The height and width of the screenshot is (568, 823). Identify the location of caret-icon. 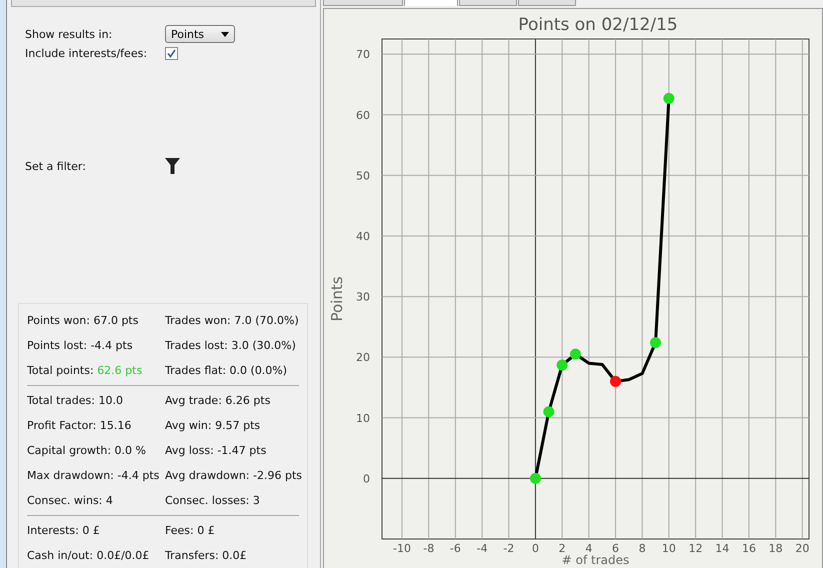
(225, 34).